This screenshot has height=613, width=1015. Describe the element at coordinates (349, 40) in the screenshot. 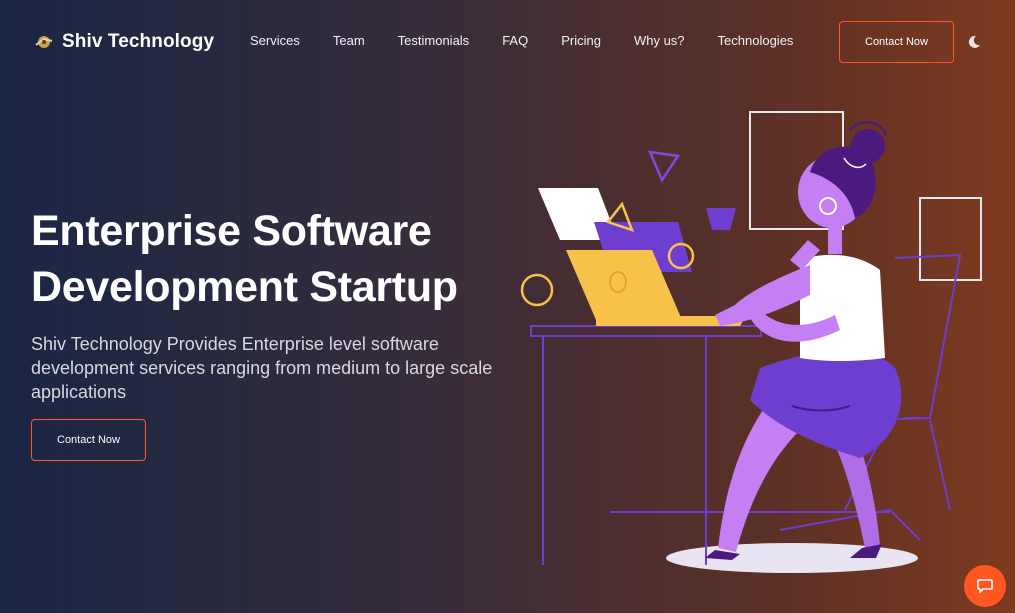

I see `nav-item-team: Team` at that location.